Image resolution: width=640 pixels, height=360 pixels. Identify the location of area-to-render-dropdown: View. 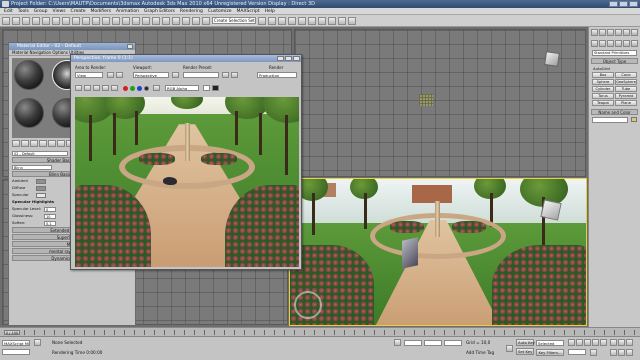
(89, 75).